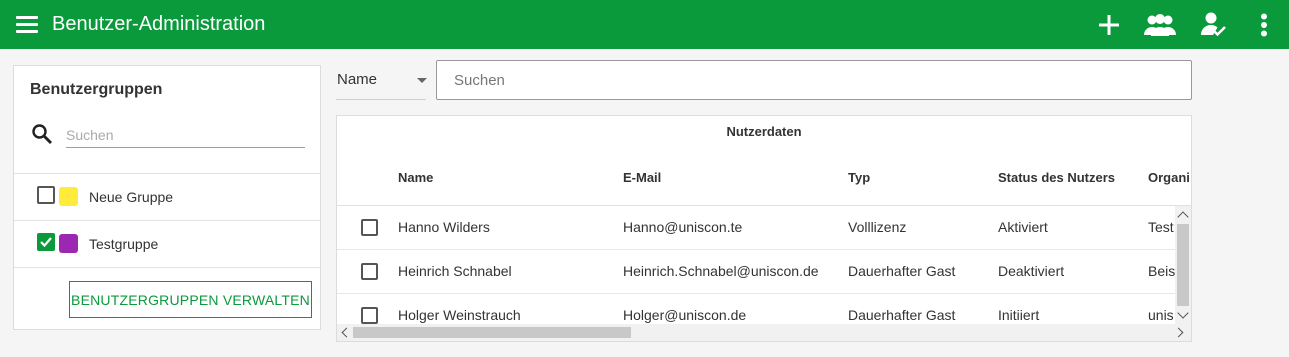  Describe the element at coordinates (1056, 177) in the screenshot. I see `column-header-status: Status des Nutzers` at that location.